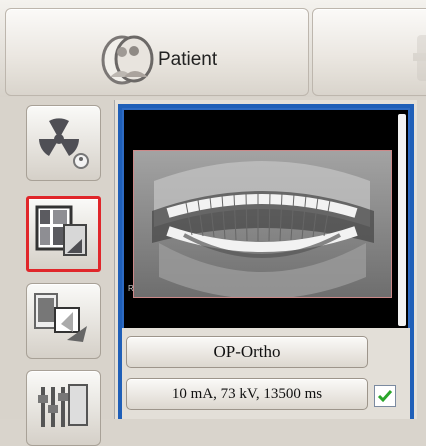  What do you see at coordinates (127, 60) in the screenshot?
I see `patients-icon` at bounding box center [127, 60].